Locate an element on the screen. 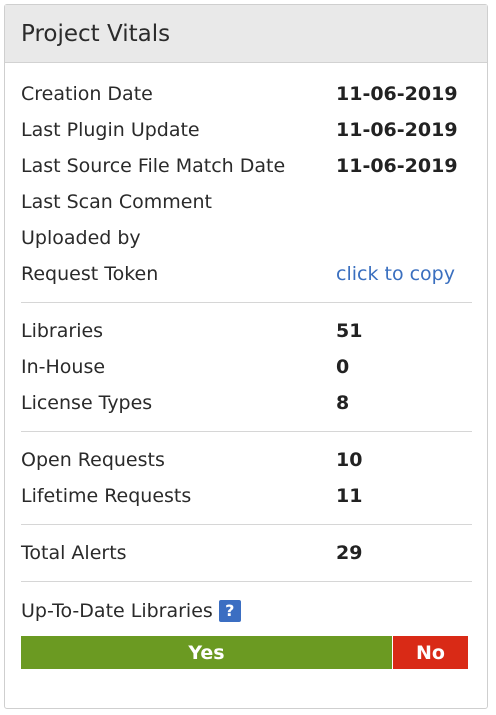  vital-label: Open Requests is located at coordinates (93, 460).